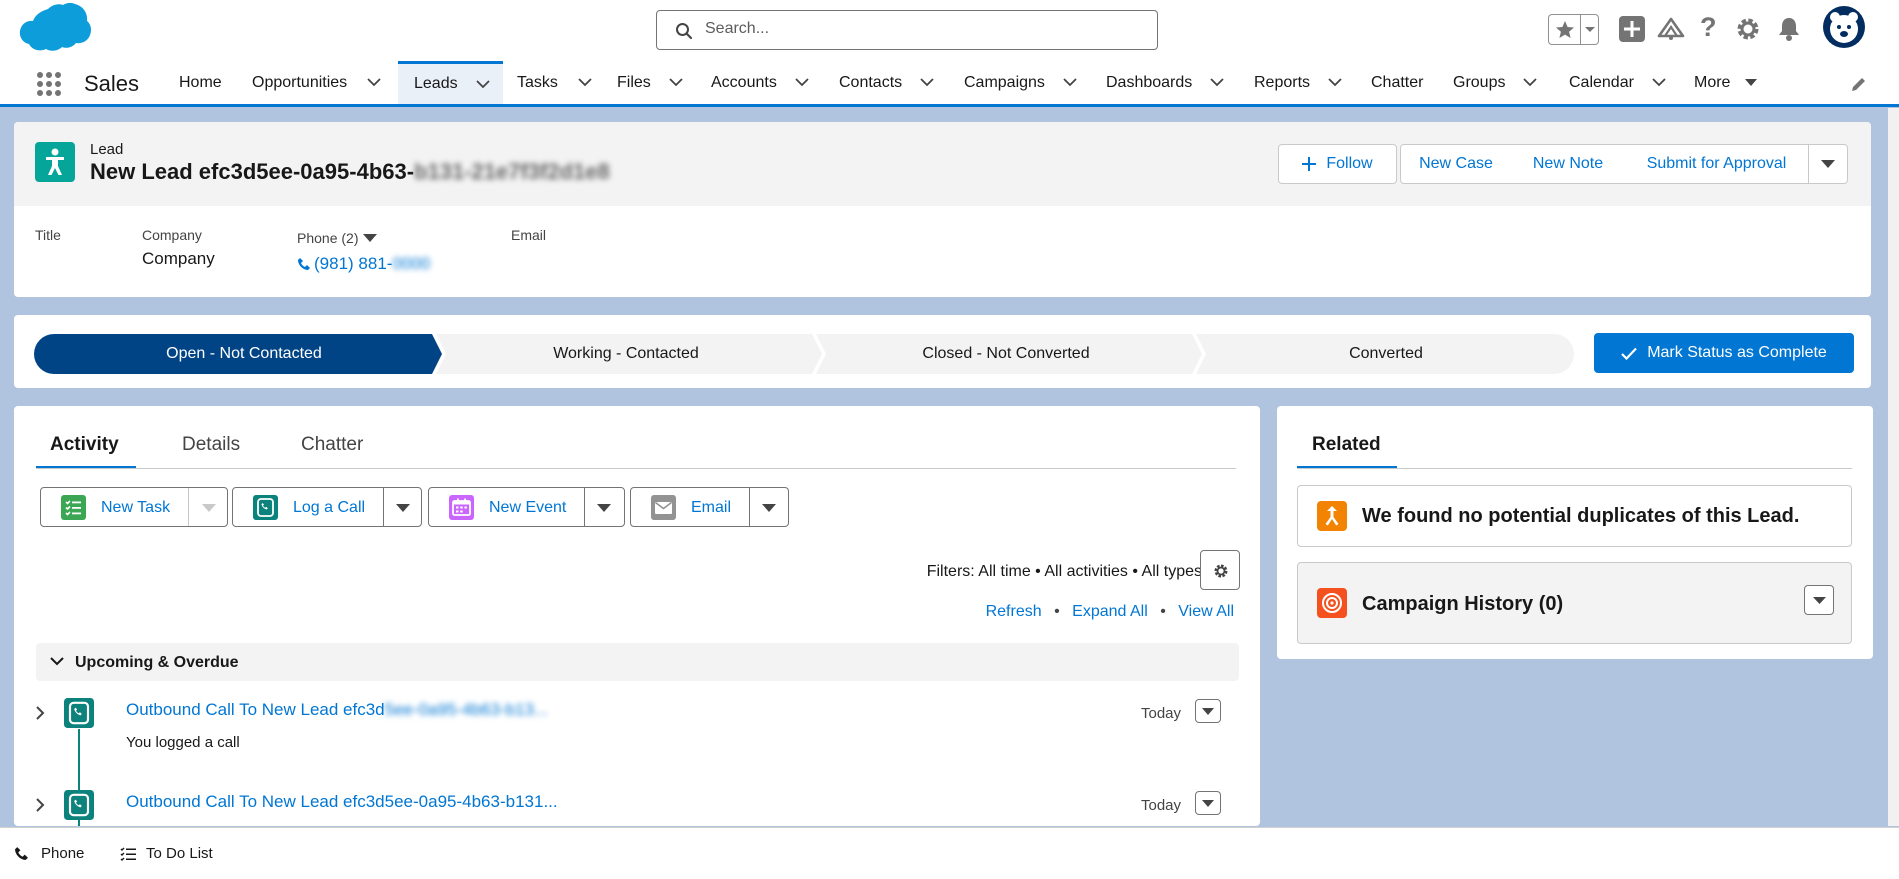  Describe the element at coordinates (1726, 82) in the screenshot. I see `nav-item-more: More` at that location.